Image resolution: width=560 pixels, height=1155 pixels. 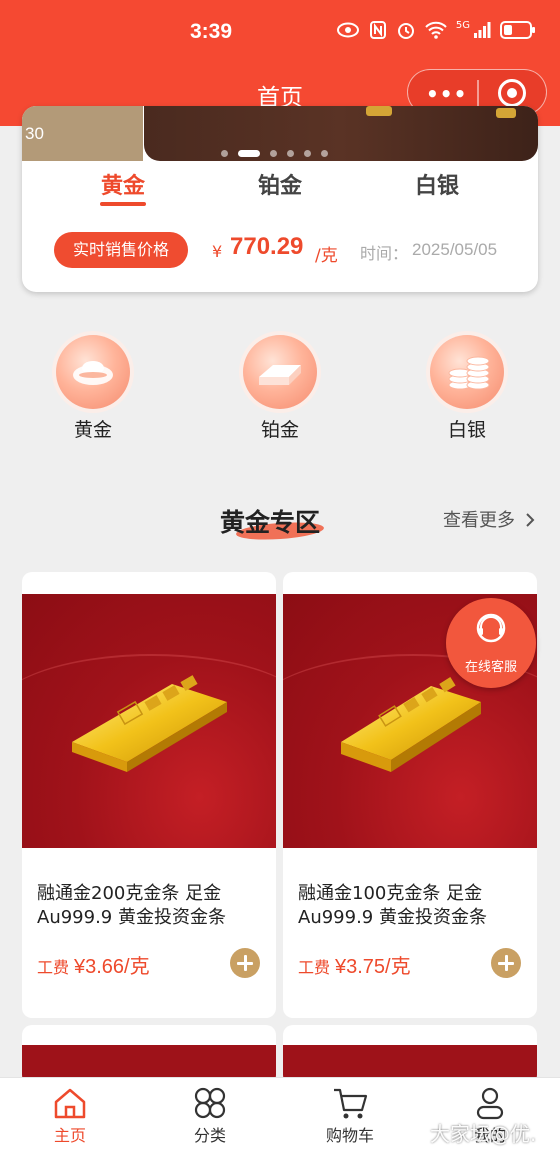 What do you see at coordinates (351, 1103) in the screenshot?
I see `cart-icon` at bounding box center [351, 1103].